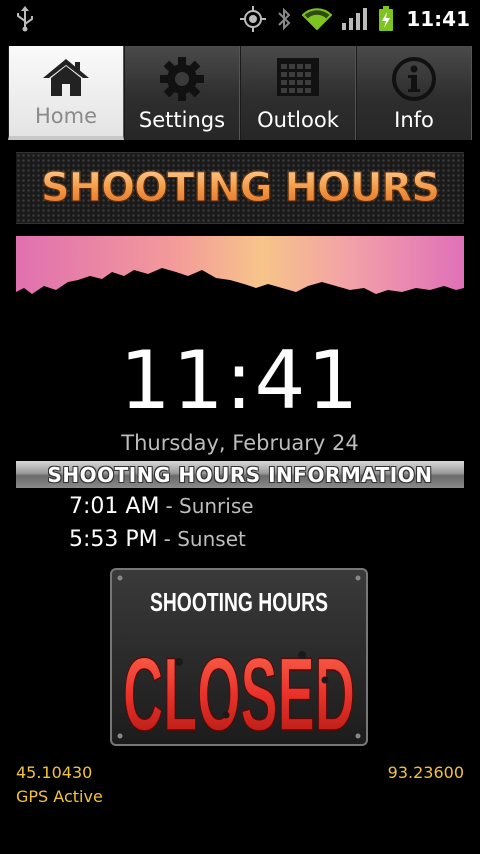  Describe the element at coordinates (317, 19) in the screenshot. I see `wifi-icon` at that location.